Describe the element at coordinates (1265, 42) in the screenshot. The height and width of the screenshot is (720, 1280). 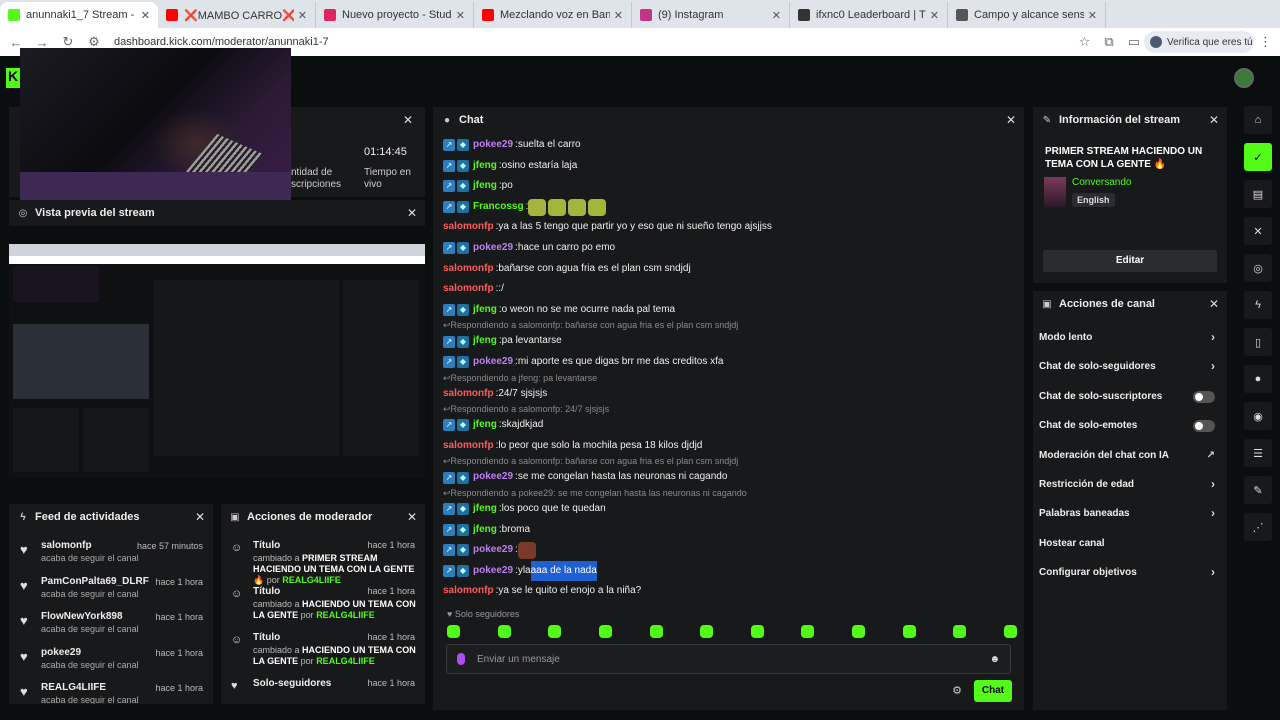
I see `menu-dots-icon: ⋮` at that location.